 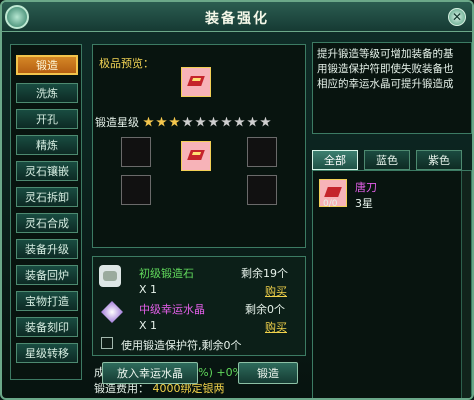 I want to click on gem-icon, so click(x=333, y=192).